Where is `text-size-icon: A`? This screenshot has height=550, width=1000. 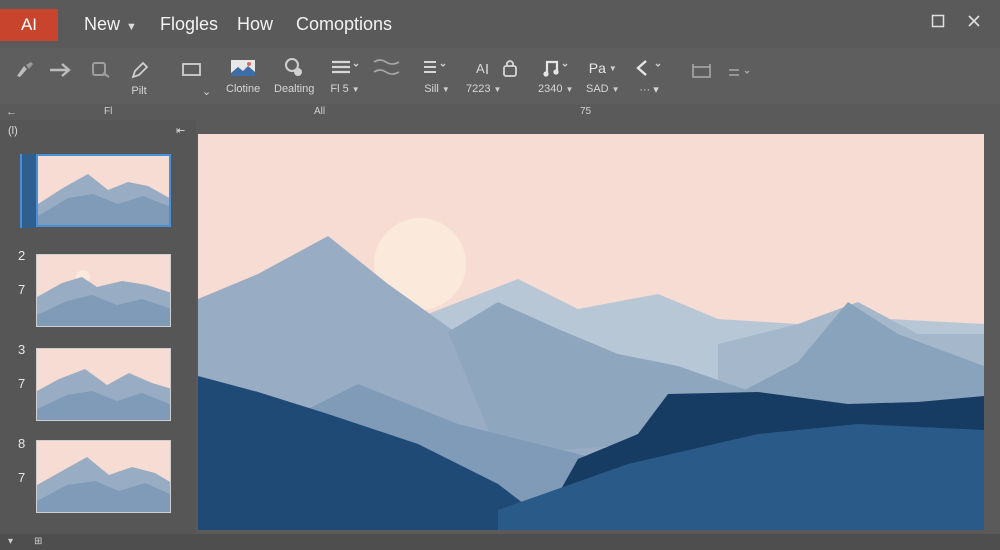
text-size-icon: A is located at coordinates (482, 68).